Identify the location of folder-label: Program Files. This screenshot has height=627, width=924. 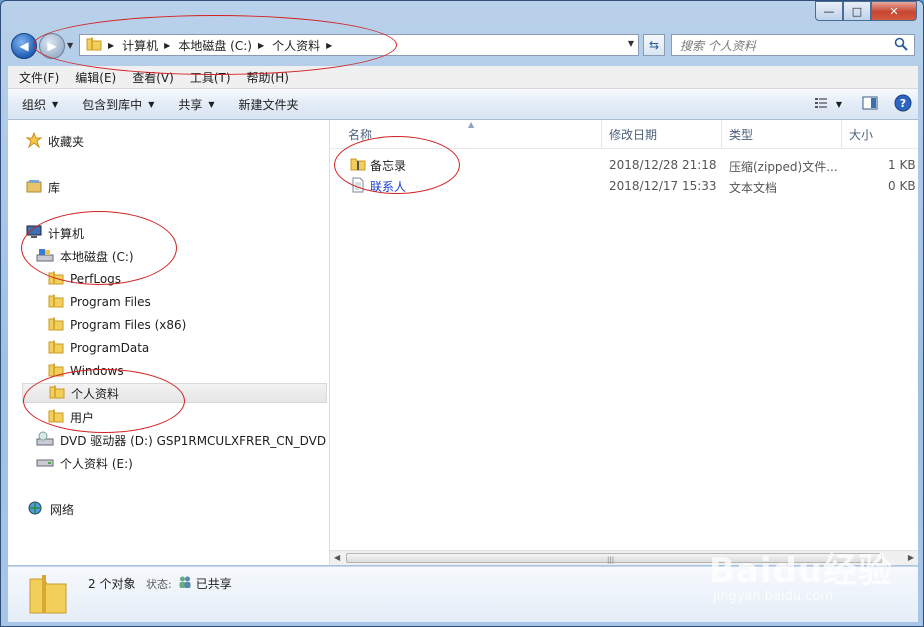
(110, 302).